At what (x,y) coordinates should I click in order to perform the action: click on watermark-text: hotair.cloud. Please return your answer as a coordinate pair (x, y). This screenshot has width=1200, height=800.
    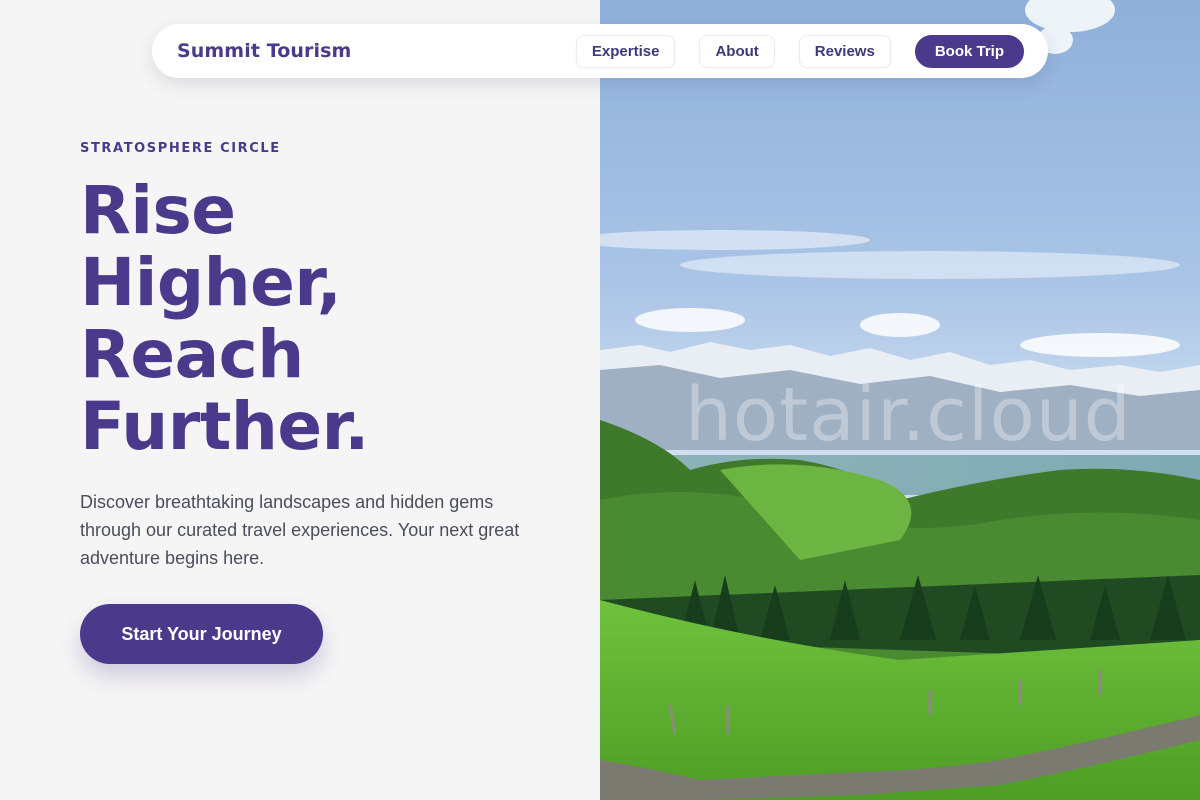
    Looking at the image, I should click on (908, 415).